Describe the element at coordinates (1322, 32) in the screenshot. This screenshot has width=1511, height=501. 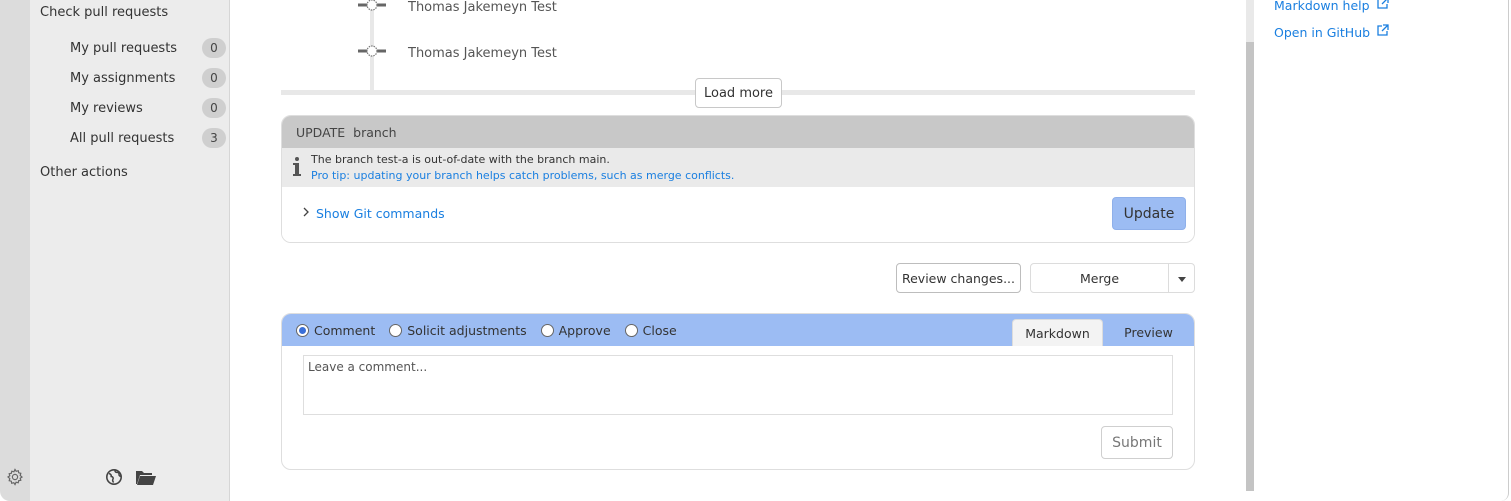
I see `link-label: Open in GitHub` at that location.